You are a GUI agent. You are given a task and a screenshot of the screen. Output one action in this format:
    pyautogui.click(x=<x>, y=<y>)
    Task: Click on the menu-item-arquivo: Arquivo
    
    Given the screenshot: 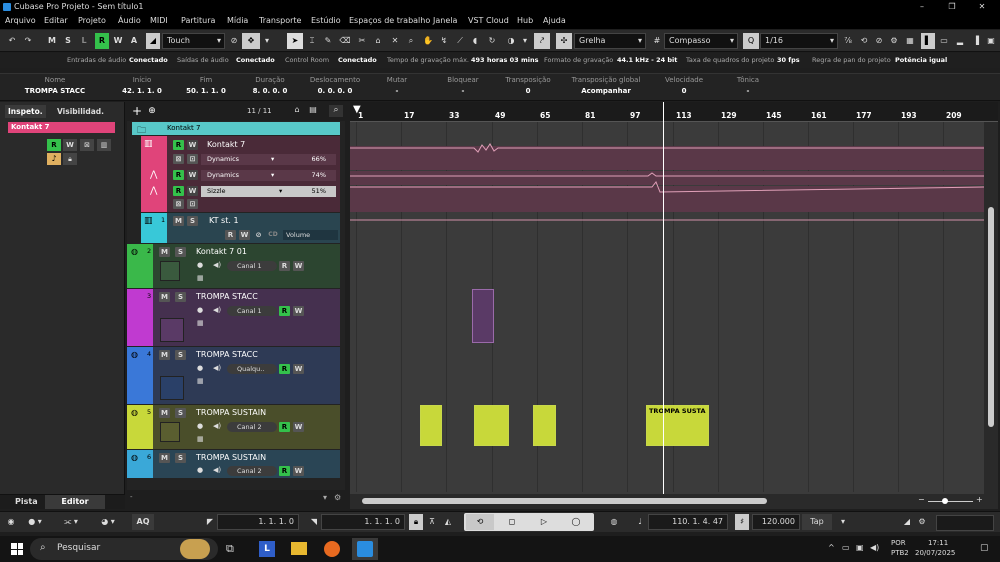 What is the action you would take?
    pyautogui.click(x=20, y=20)
    